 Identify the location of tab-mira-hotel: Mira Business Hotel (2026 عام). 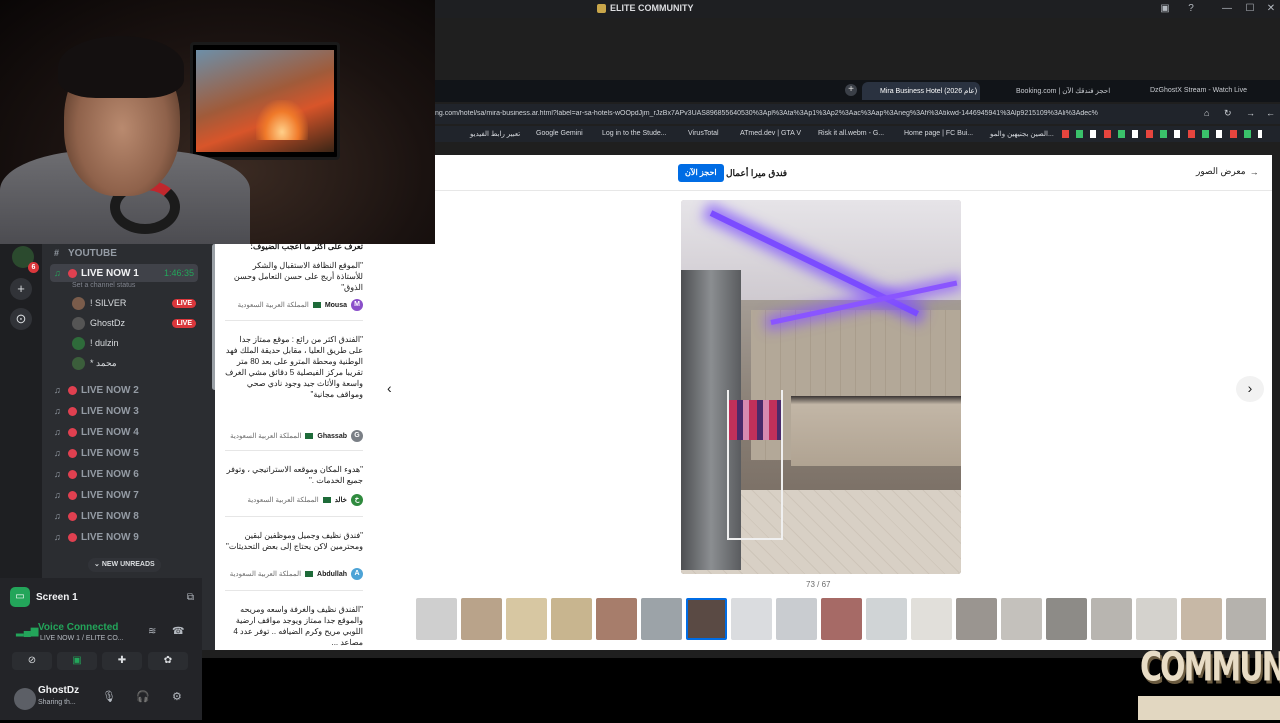
(921, 91).